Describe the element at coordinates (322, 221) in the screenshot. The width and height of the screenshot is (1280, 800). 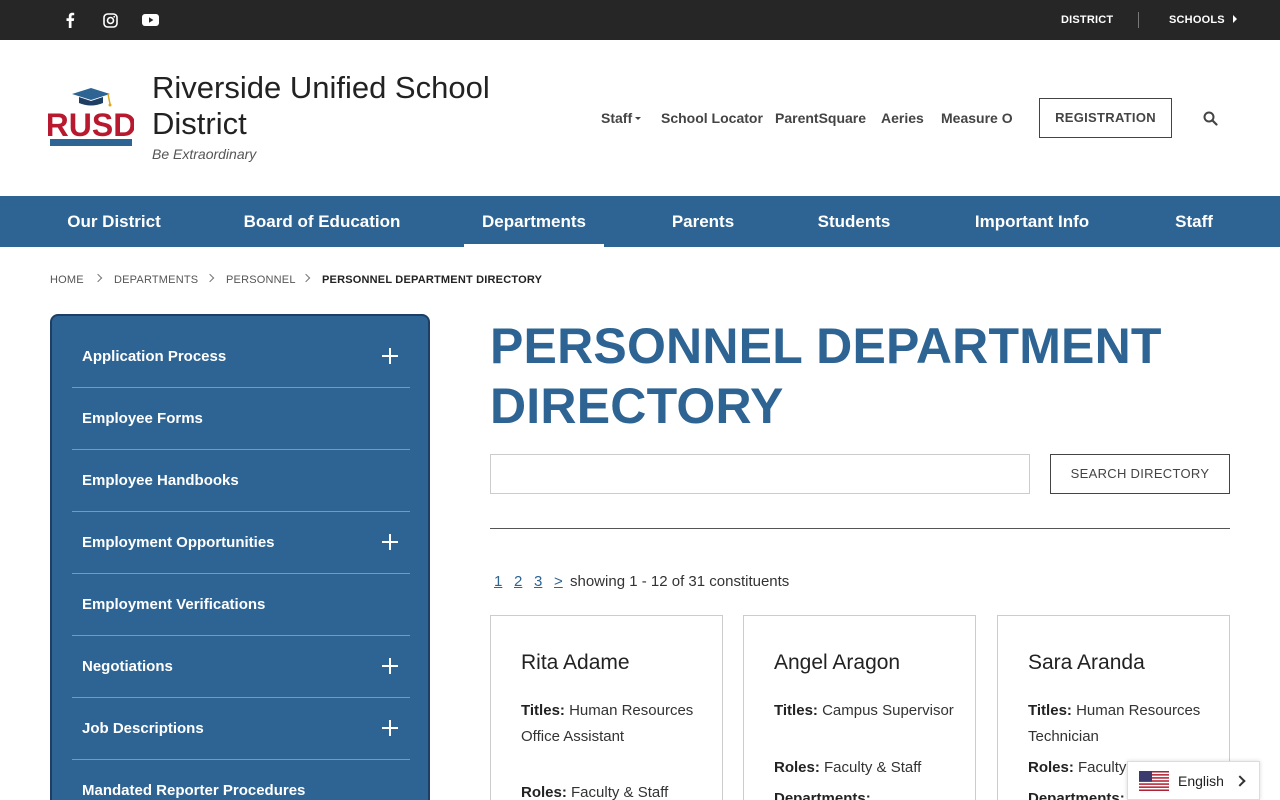
I see `nav-board-of-education: Board of Education` at that location.